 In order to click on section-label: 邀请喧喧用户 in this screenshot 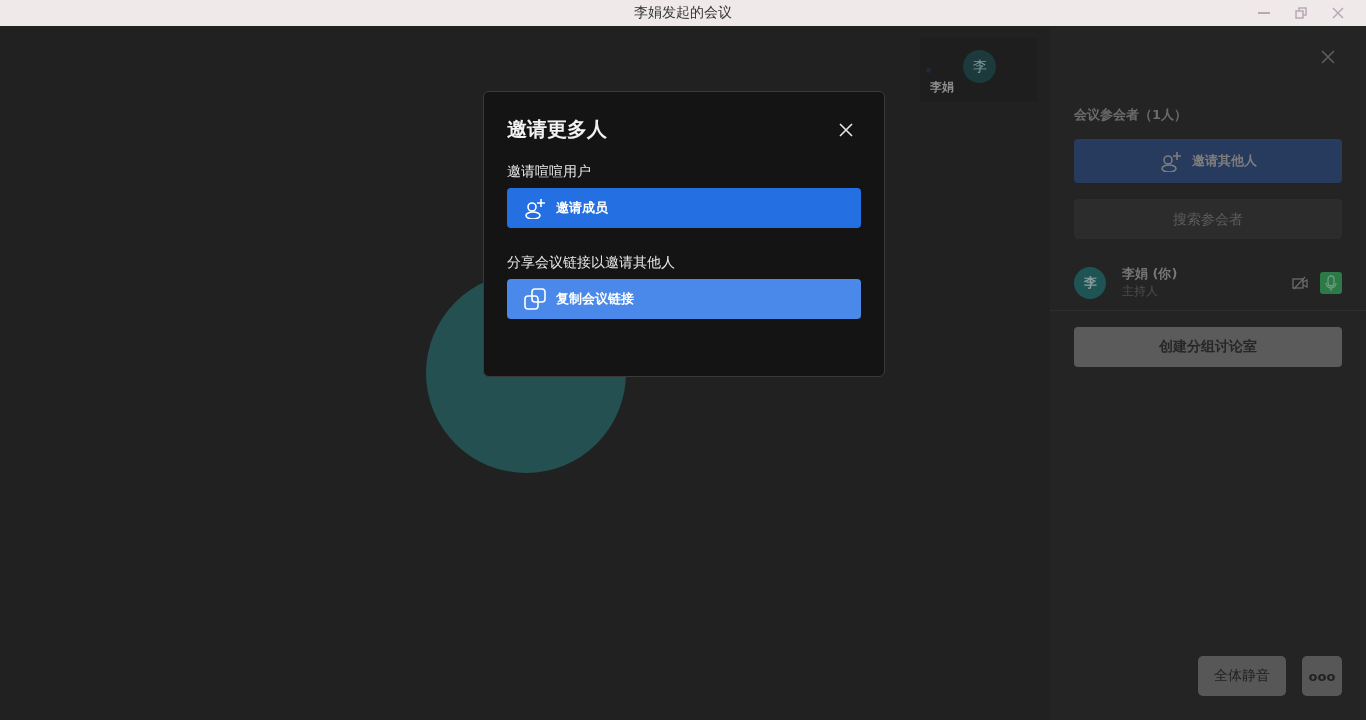, I will do `click(549, 172)`.